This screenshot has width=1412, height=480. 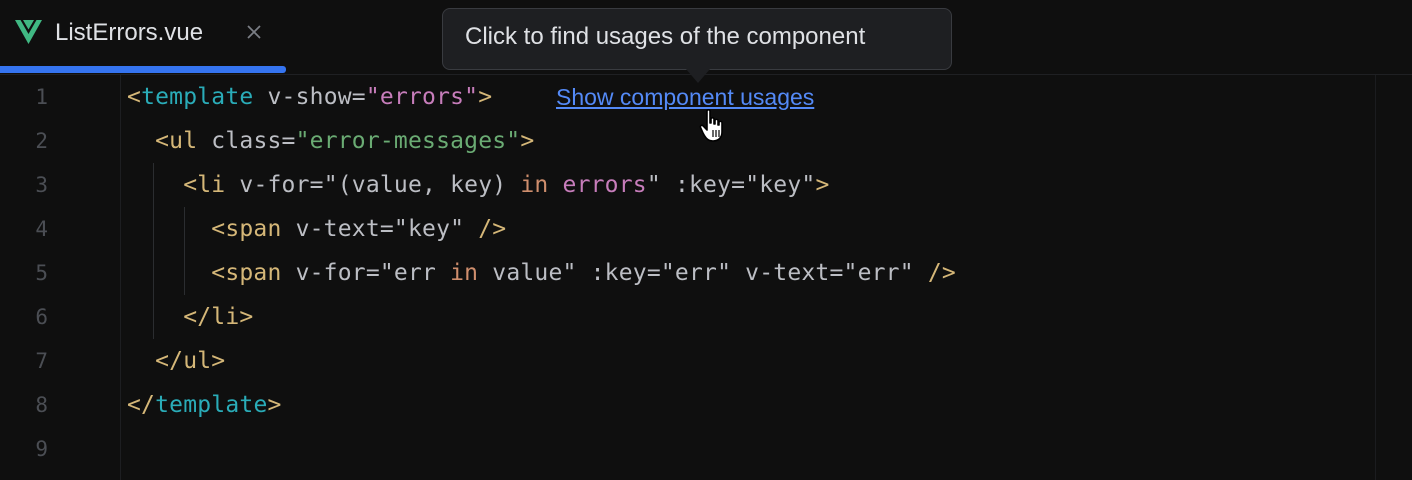 I want to click on vue-logo-icon, so click(x=28, y=32).